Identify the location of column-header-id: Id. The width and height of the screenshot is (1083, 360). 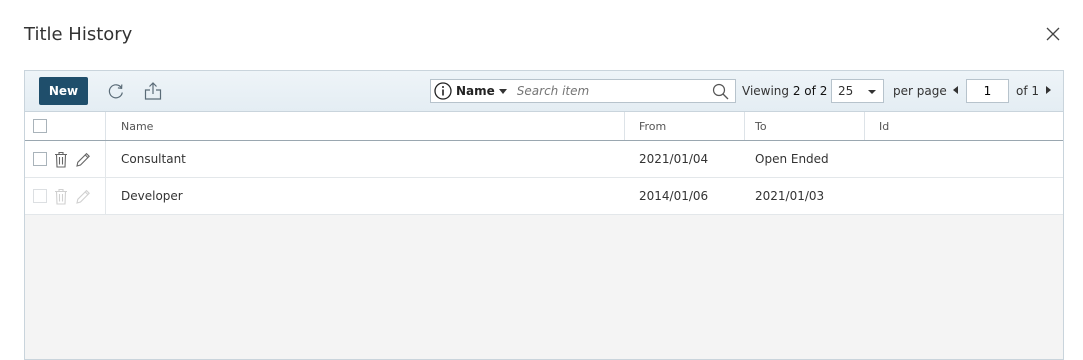
(964, 126).